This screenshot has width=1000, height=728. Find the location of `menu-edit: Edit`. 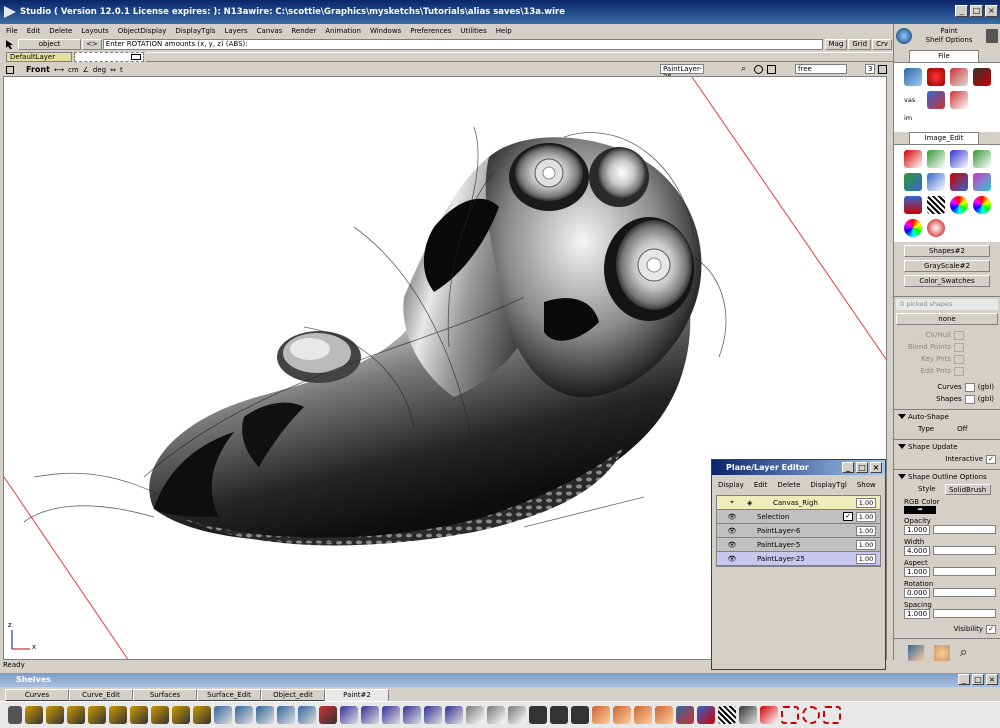

menu-edit: Edit is located at coordinates (34, 31).